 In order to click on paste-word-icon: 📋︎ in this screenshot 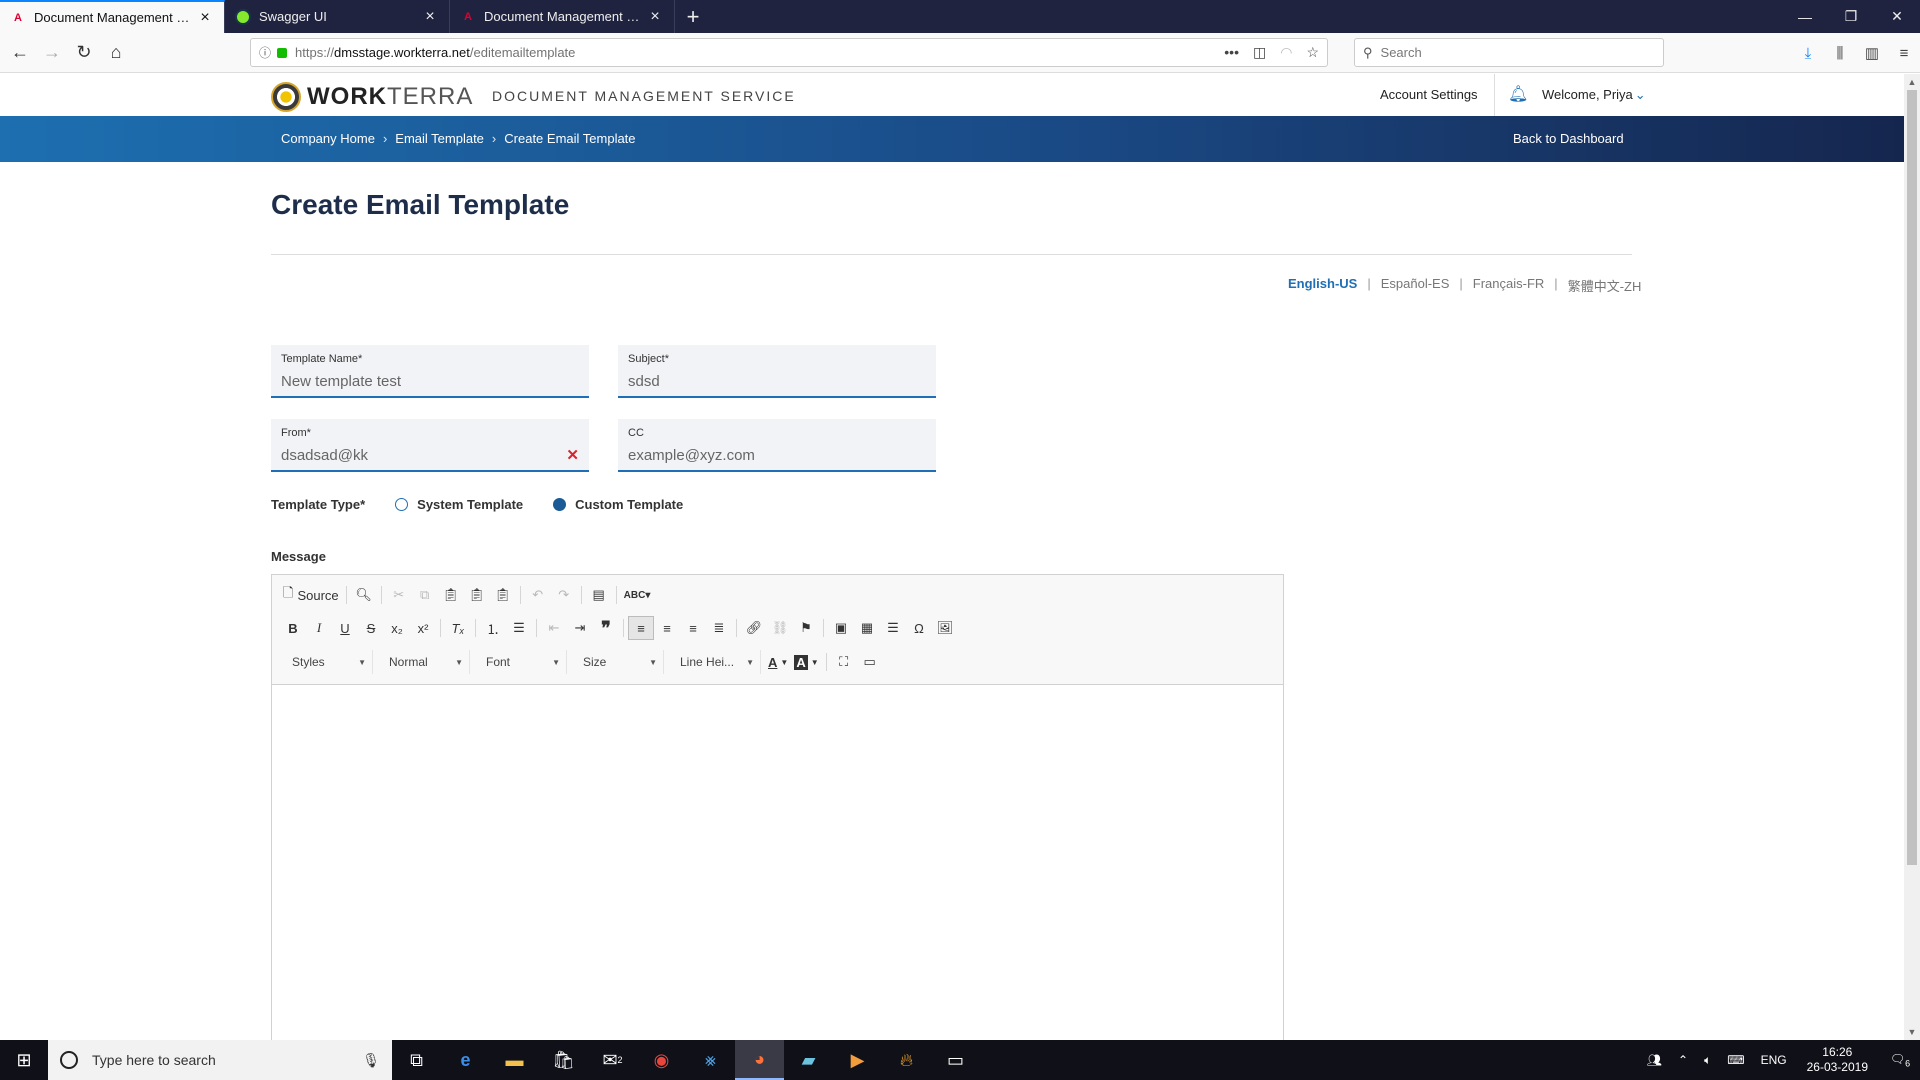, I will do `click(503, 595)`.